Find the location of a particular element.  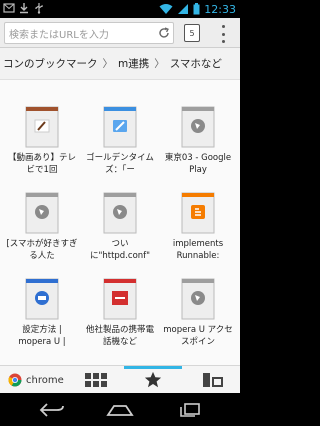

overflow-menu-icon is located at coordinates (223, 34).